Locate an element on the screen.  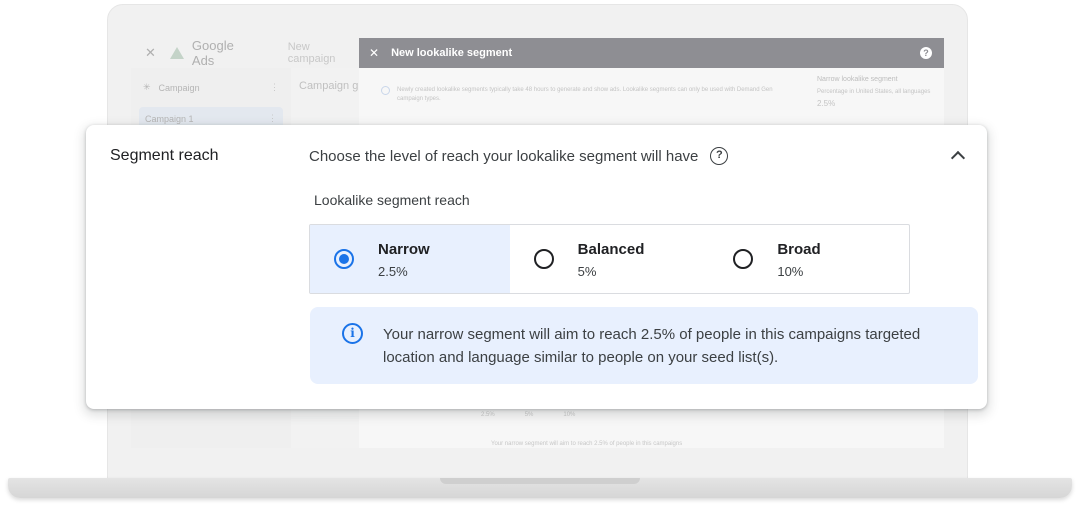
asterisk-icon: ✳ is located at coordinates (147, 87).